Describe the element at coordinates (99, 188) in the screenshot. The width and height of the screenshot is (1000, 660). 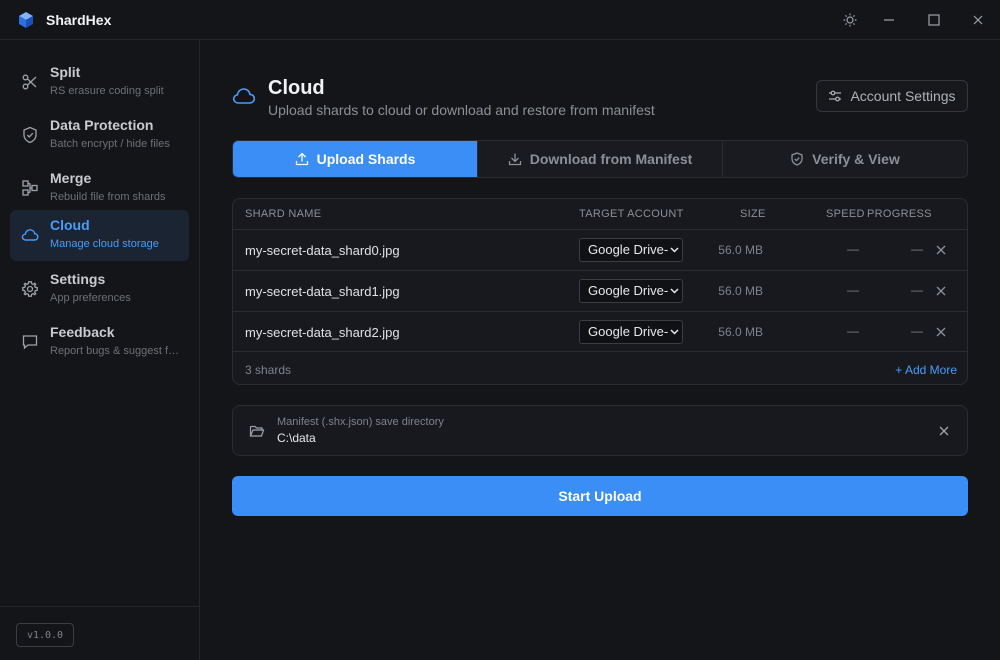
I see `sidebar-item-merge: Merge Rebuild file from shards` at that location.